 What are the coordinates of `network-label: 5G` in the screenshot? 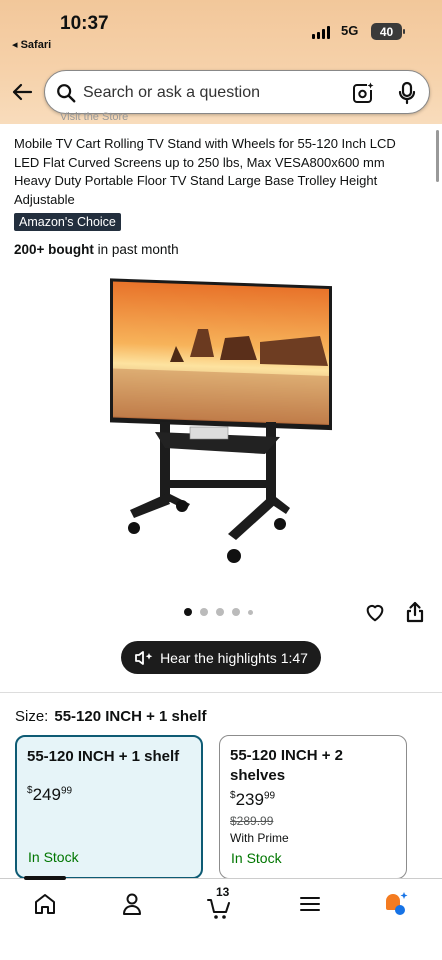 It's located at (350, 30).